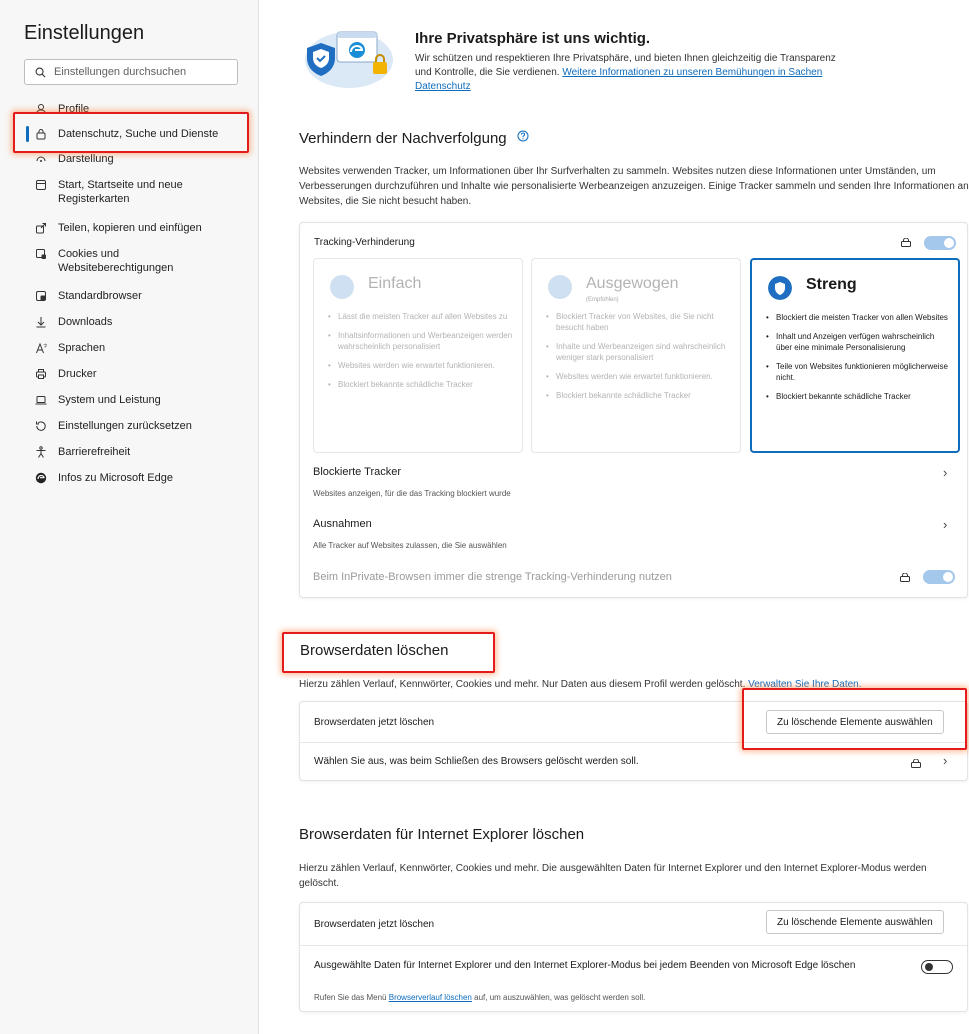 Image resolution: width=969 pixels, height=1034 pixels. Describe the element at coordinates (937, 967) in the screenshot. I see `ie-clear-on-exit-toggle` at that location.